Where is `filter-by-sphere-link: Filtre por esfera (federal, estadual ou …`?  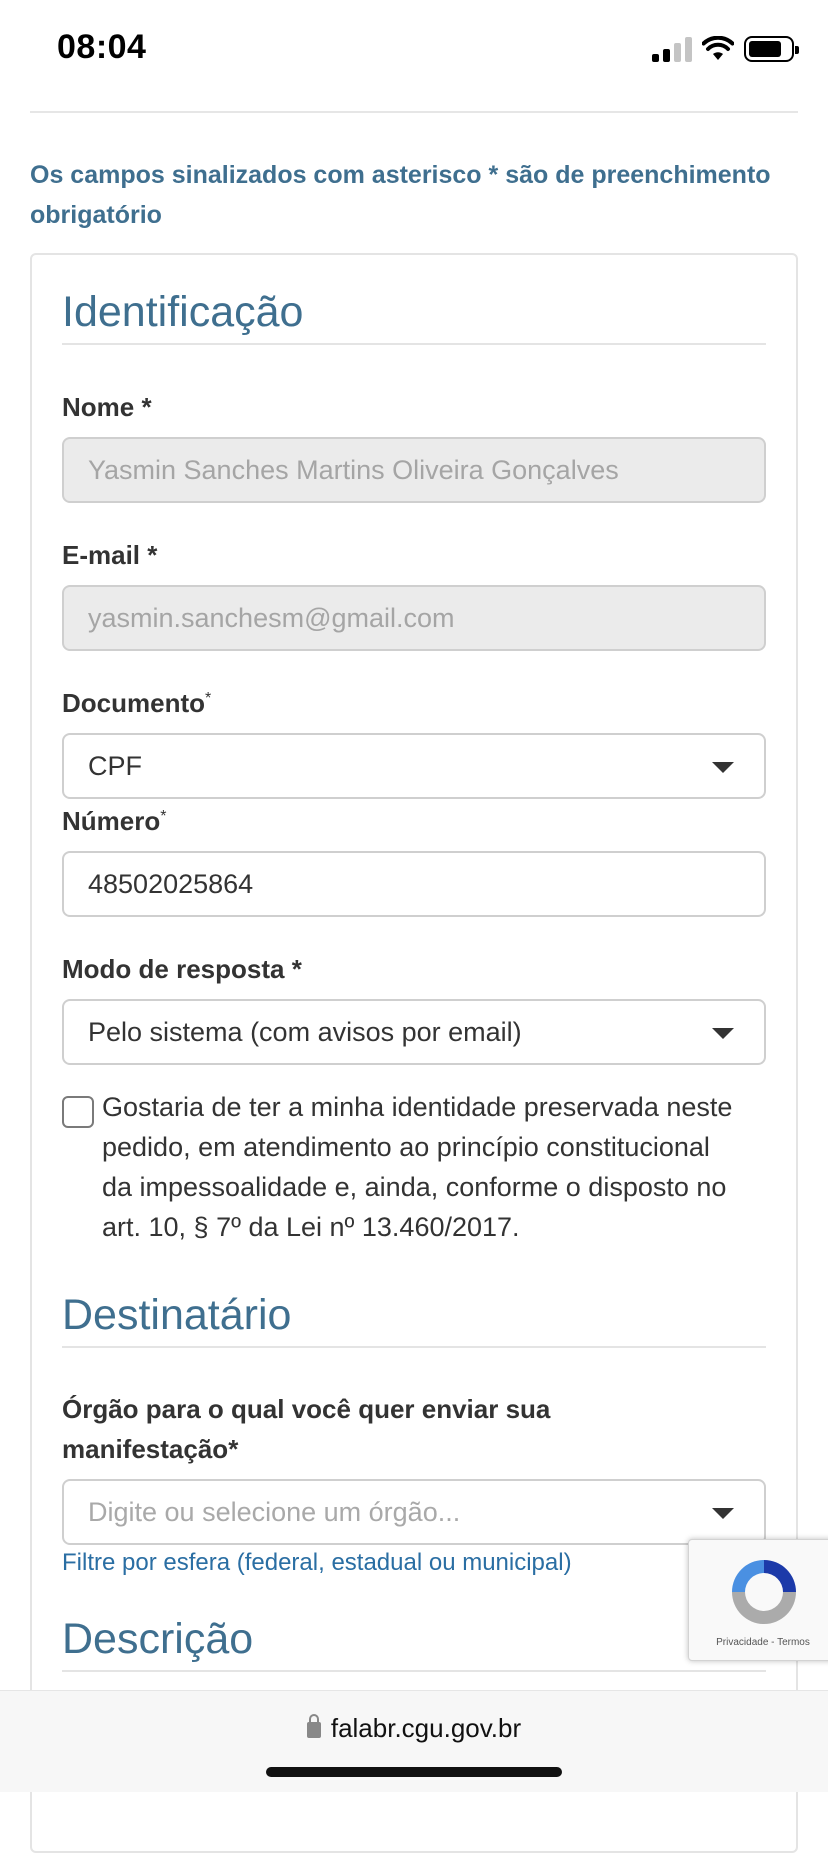
filter-by-sphere-link: Filtre por esfera (federal, estadual ou … is located at coordinates (317, 1563).